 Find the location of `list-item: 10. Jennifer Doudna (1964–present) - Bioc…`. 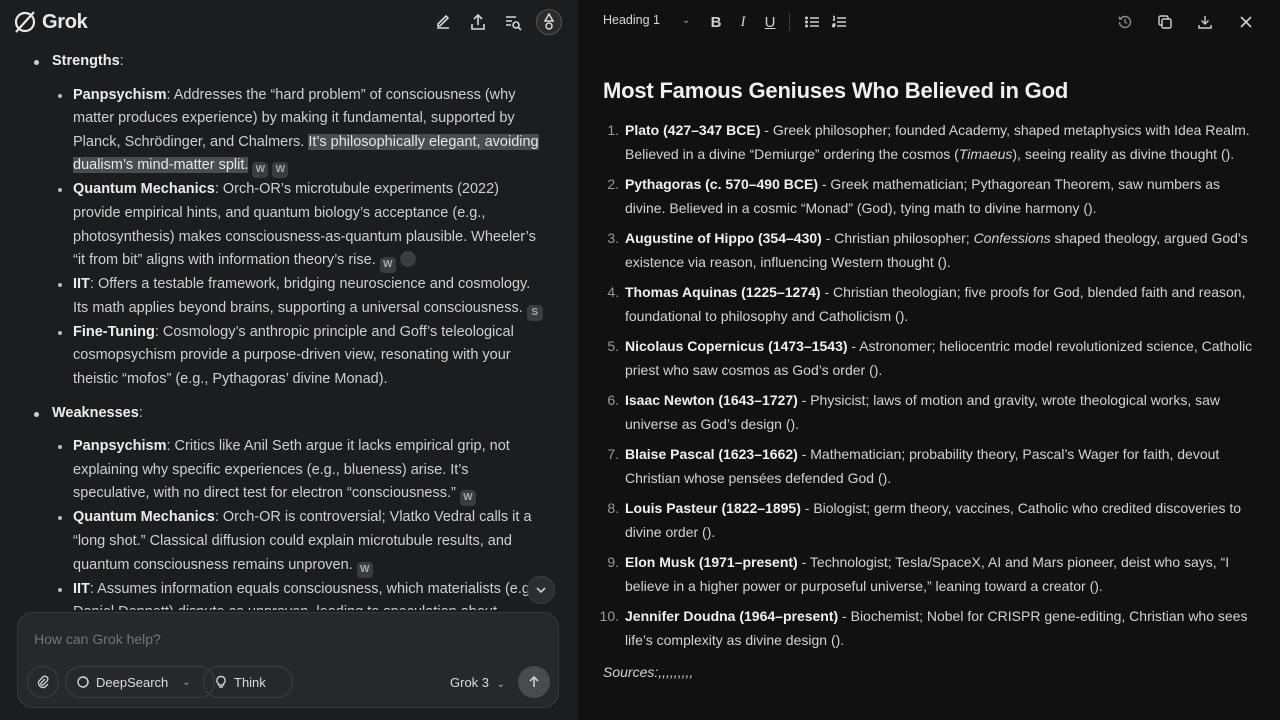

list-item: 10. Jennifer Doudna (1964–present) - Bioc… is located at coordinates (926, 628).